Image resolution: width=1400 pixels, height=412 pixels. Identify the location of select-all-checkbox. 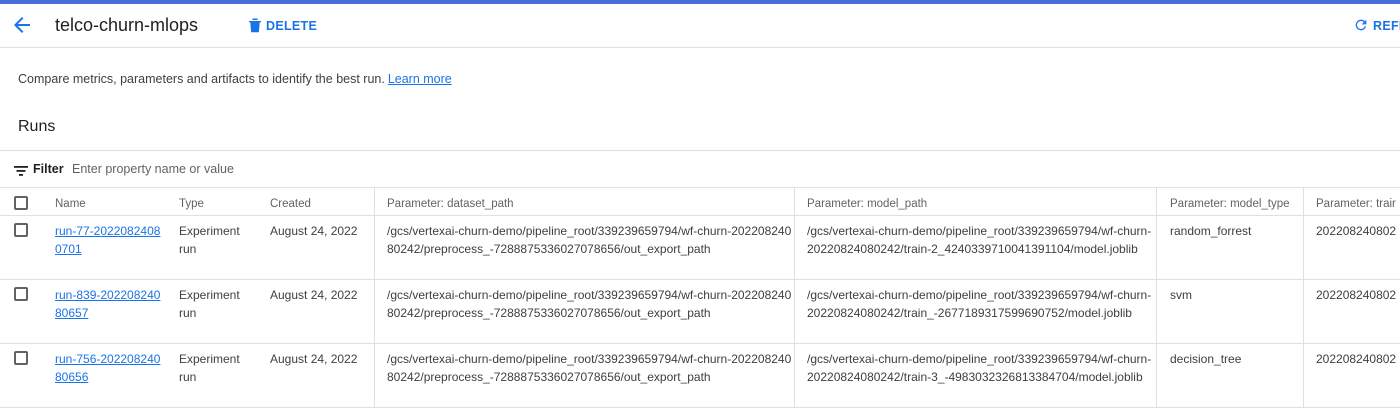
(21, 203).